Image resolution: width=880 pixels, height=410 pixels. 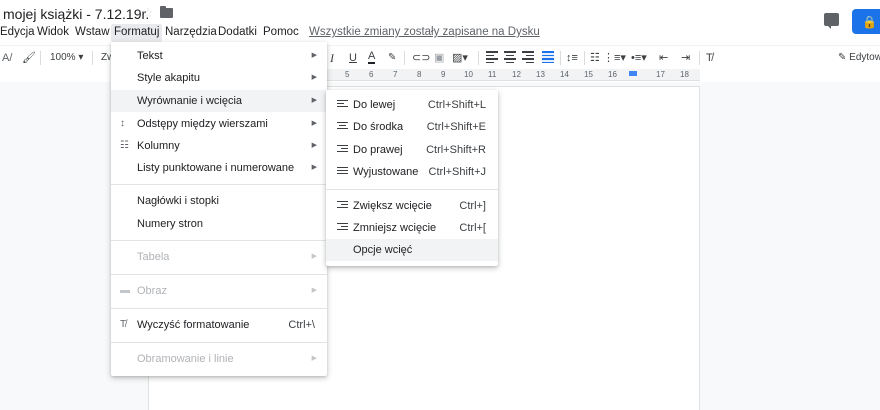 I want to click on menu-item-label: Nagłówki i stopki, so click(x=178, y=201).